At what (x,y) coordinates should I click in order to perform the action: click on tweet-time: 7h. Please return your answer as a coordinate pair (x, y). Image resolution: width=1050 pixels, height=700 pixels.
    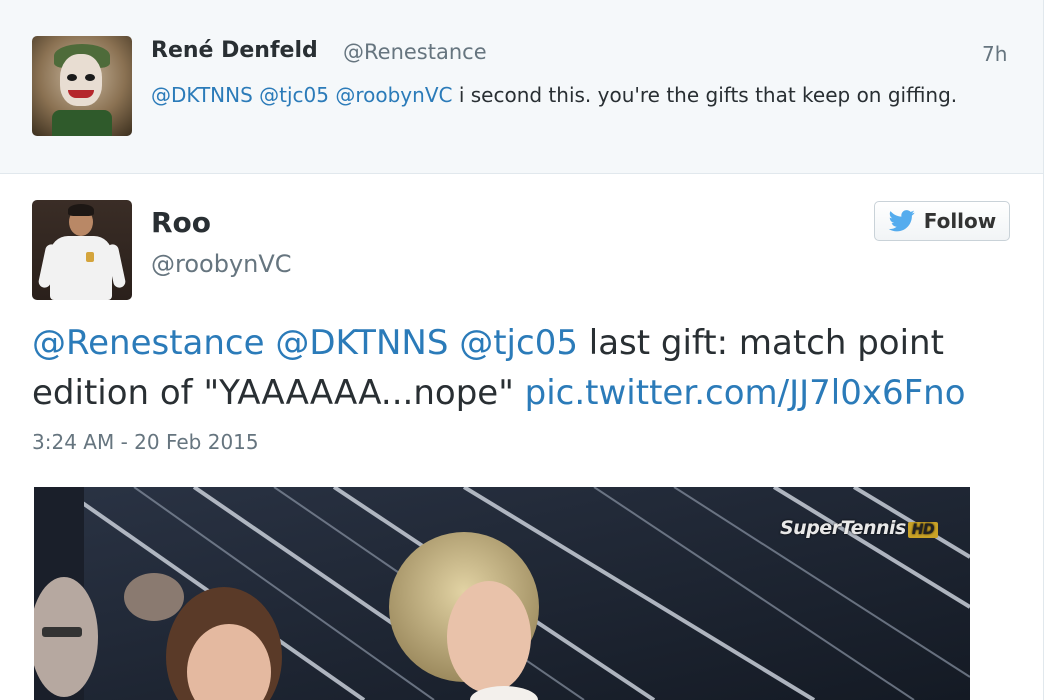
    Looking at the image, I should click on (994, 54).